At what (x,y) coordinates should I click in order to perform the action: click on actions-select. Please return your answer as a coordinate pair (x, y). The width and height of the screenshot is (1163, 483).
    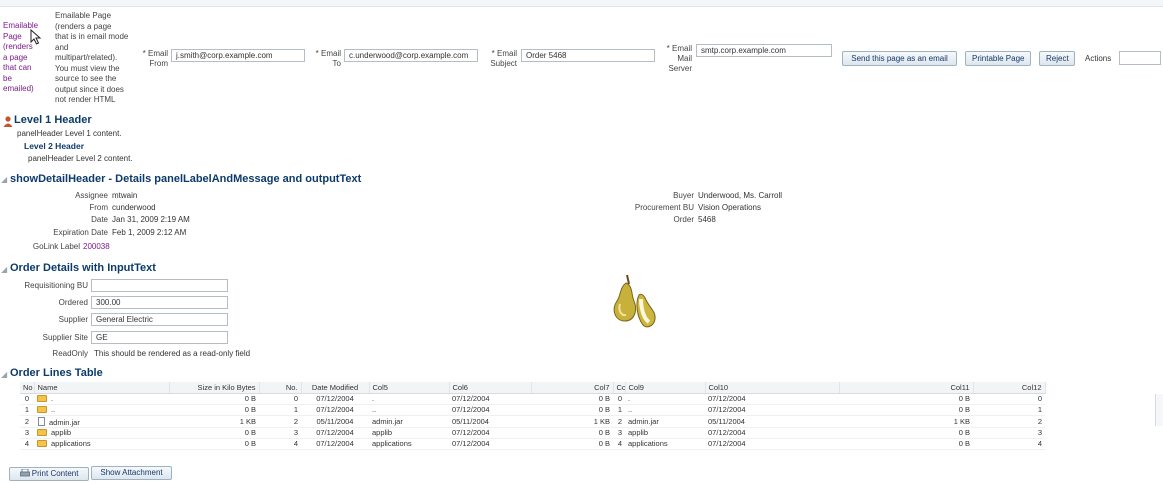
    Looking at the image, I should click on (1140, 58).